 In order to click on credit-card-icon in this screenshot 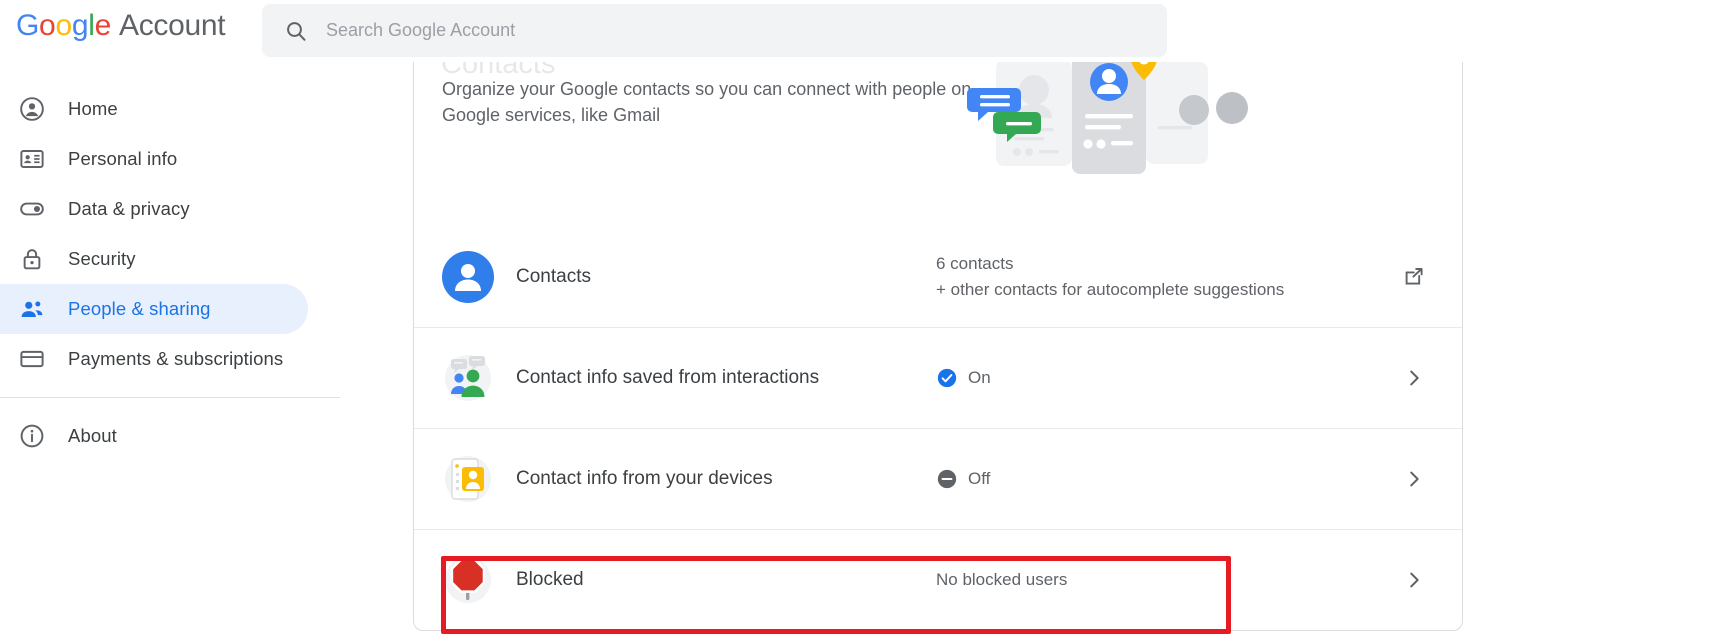, I will do `click(32, 359)`.